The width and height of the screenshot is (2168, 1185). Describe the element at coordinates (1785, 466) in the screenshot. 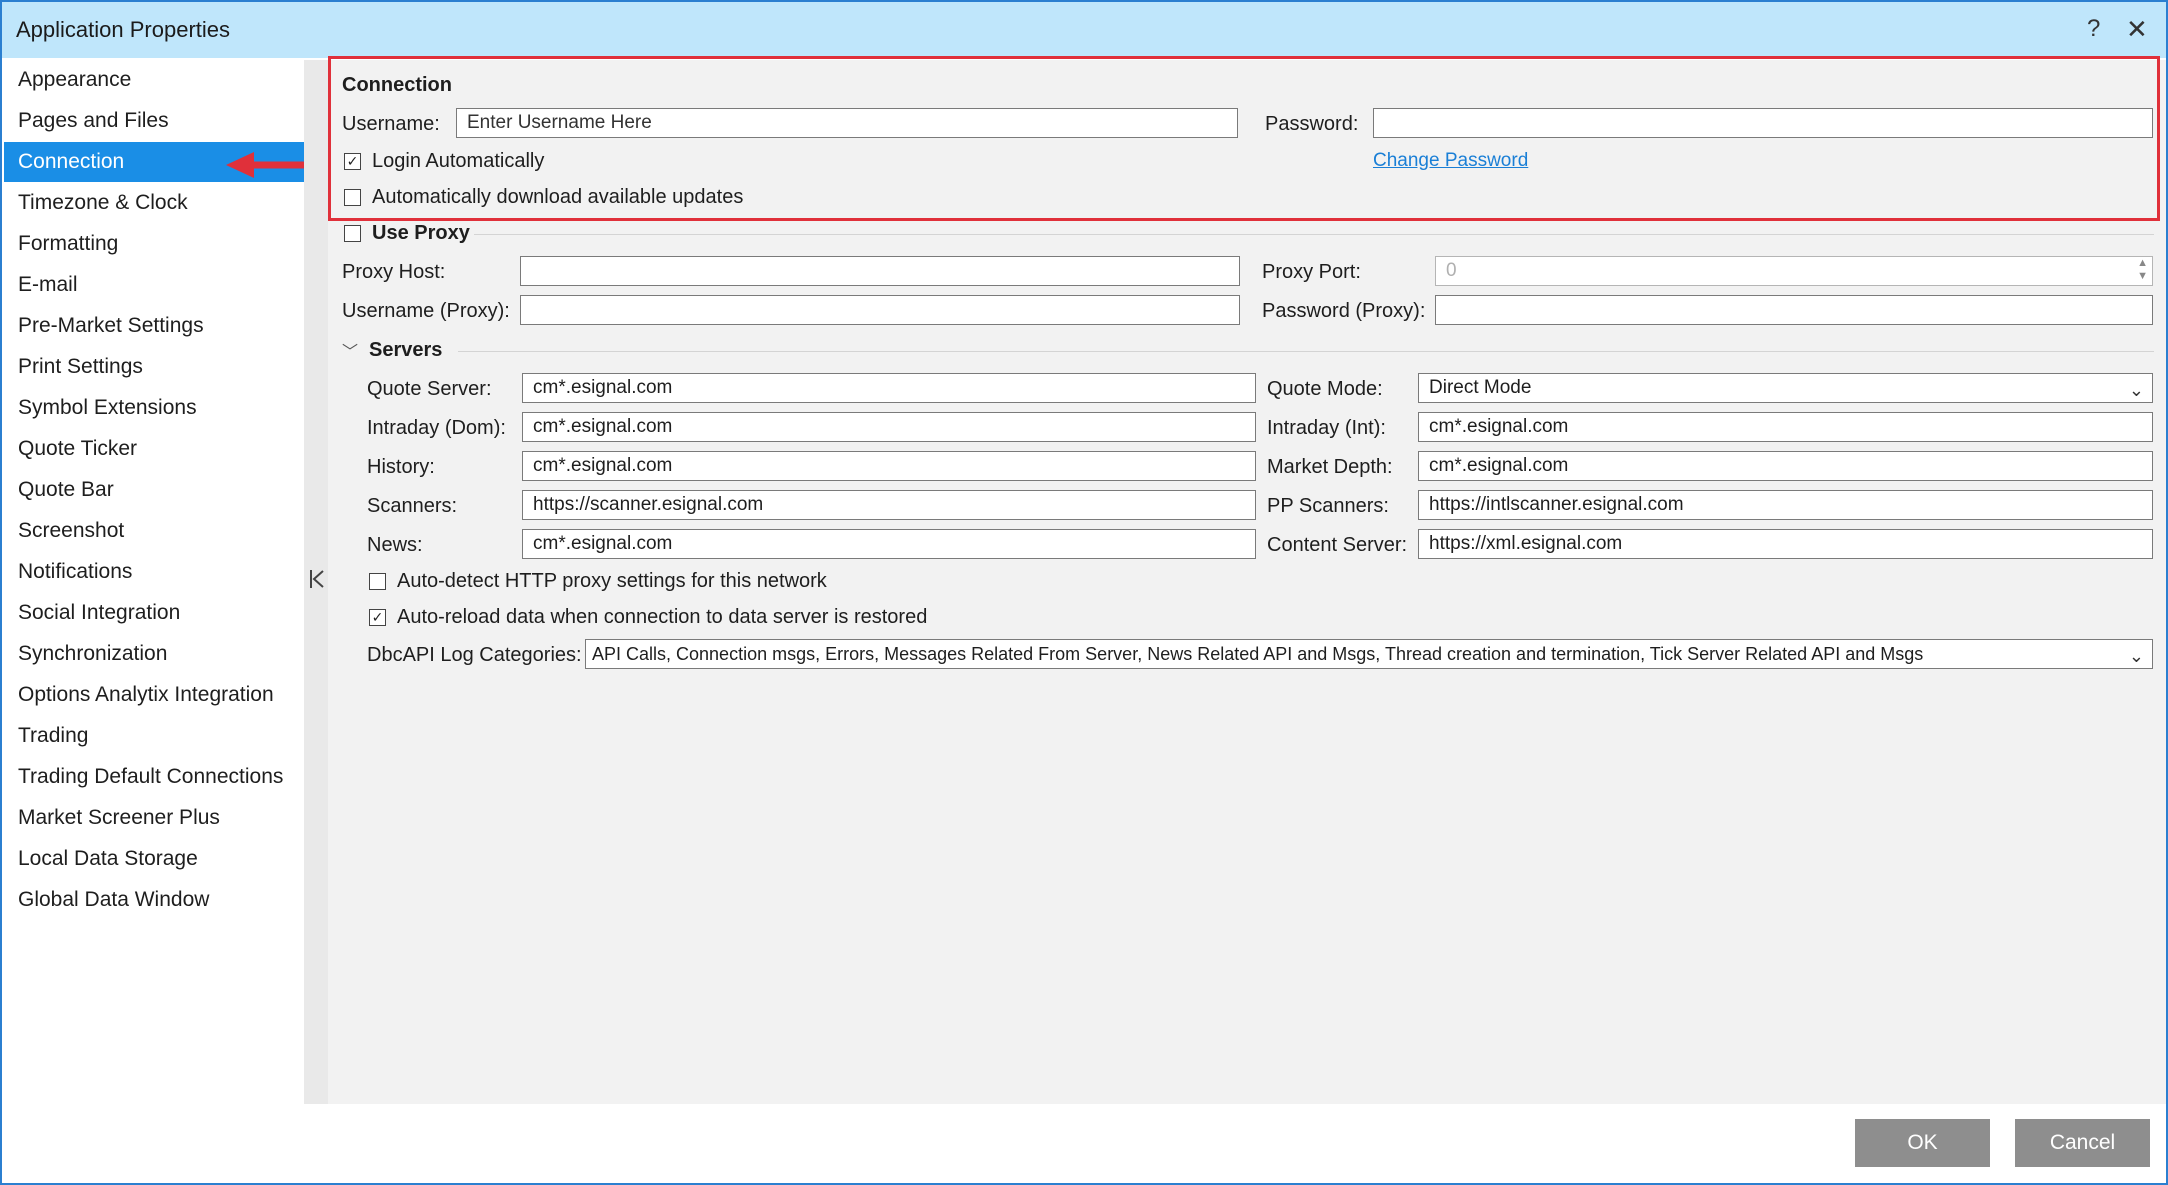

I see `market-depth-input: cm*.esignal.com` at that location.